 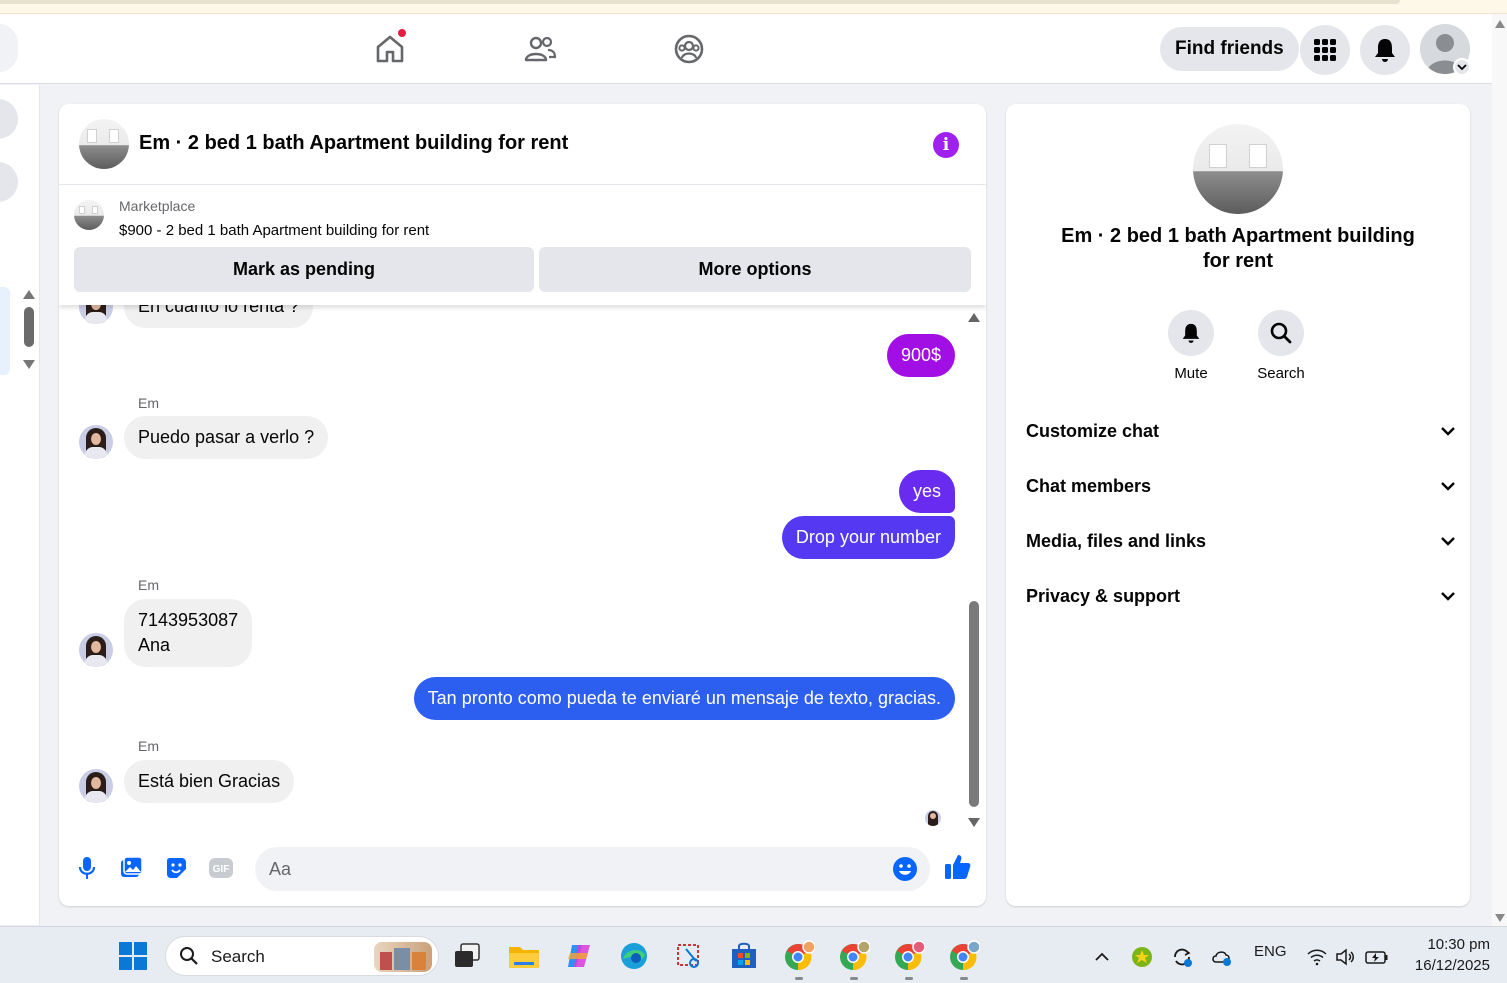 I want to click on battery-charging-icon, so click(x=1377, y=957).